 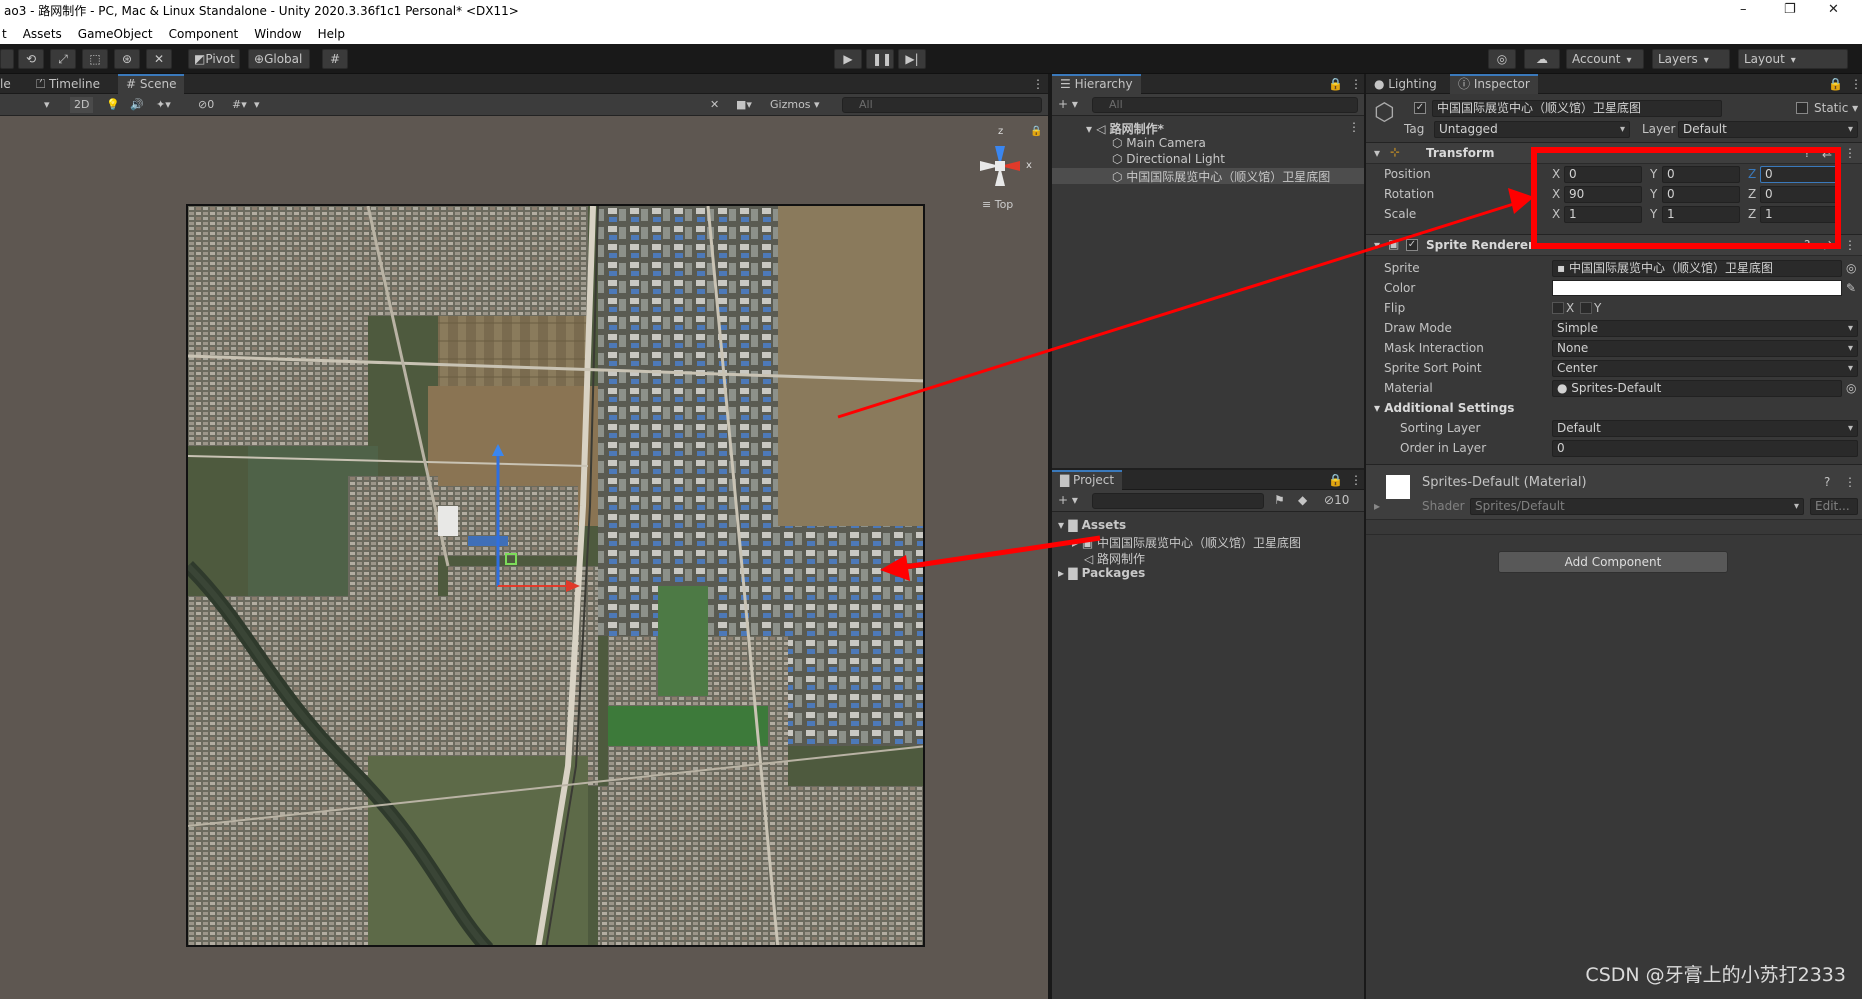 I want to click on annotation-arrow-line-upper, so click(x=1179, y=309).